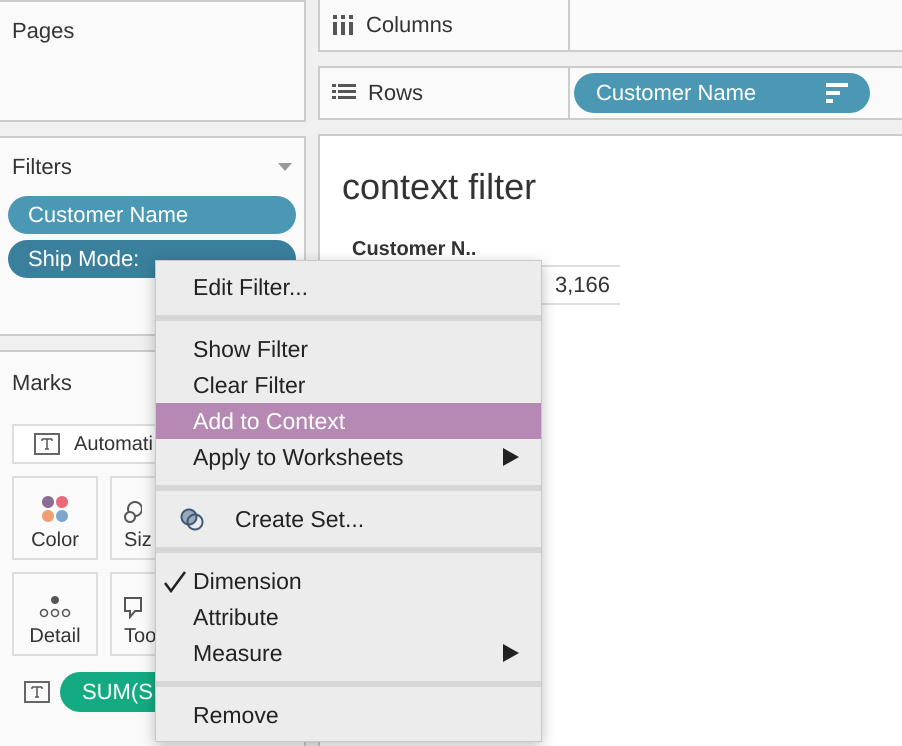  What do you see at coordinates (409, 25) in the screenshot?
I see `shelf-label: Columns` at bounding box center [409, 25].